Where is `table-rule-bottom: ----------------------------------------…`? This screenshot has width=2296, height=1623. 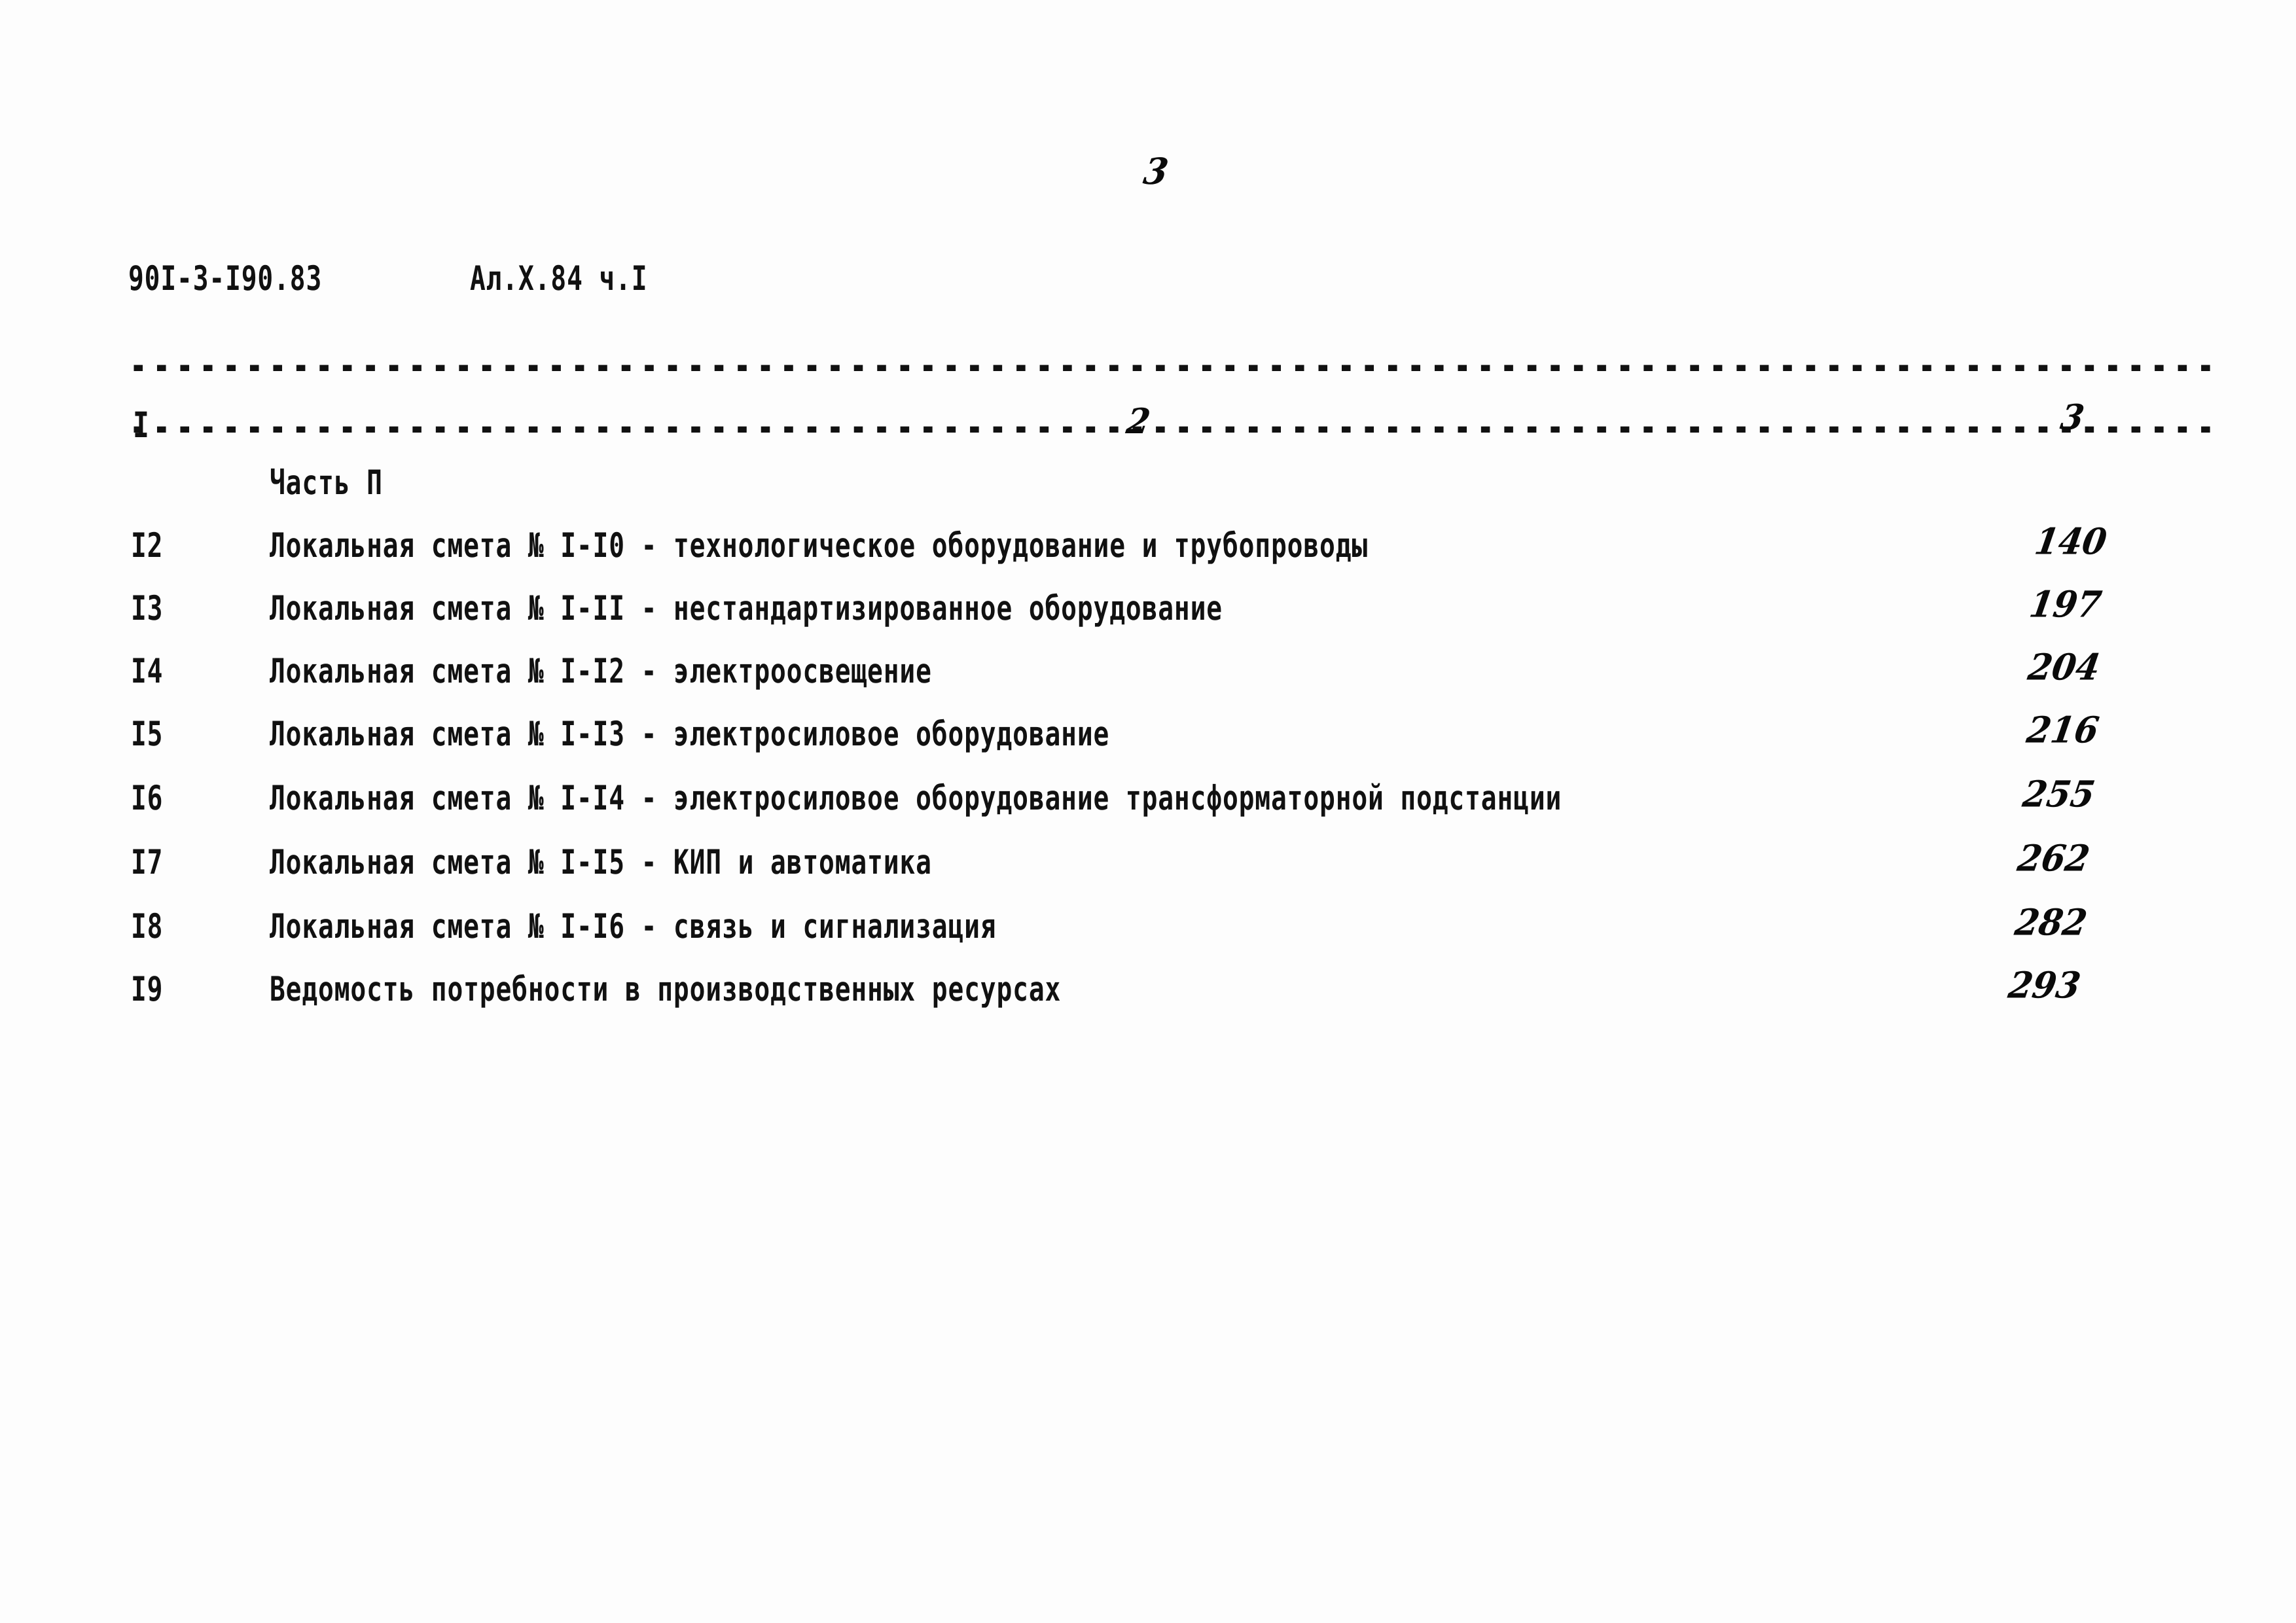
table-rule-bottom: ----------------------------------------… is located at coordinates (1170, 428).